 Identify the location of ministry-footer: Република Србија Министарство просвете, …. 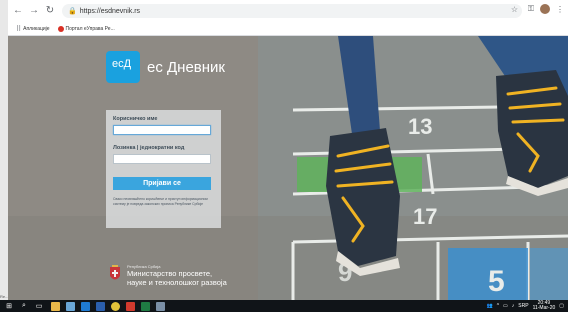
(167, 275).